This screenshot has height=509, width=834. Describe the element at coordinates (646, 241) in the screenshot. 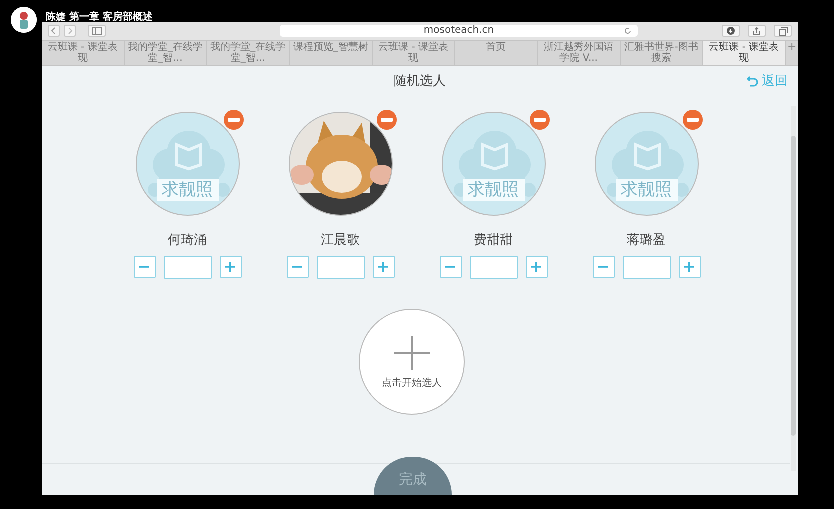

I see `student-name: 蒋璐盈` at that location.